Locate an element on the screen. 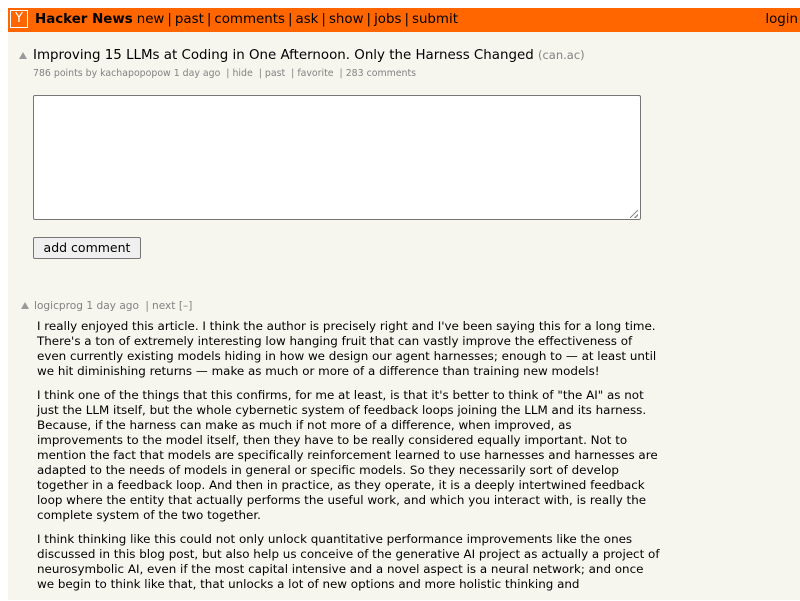 This screenshot has height=601, width=800. nav-jobs: jobs is located at coordinates (387, 19).